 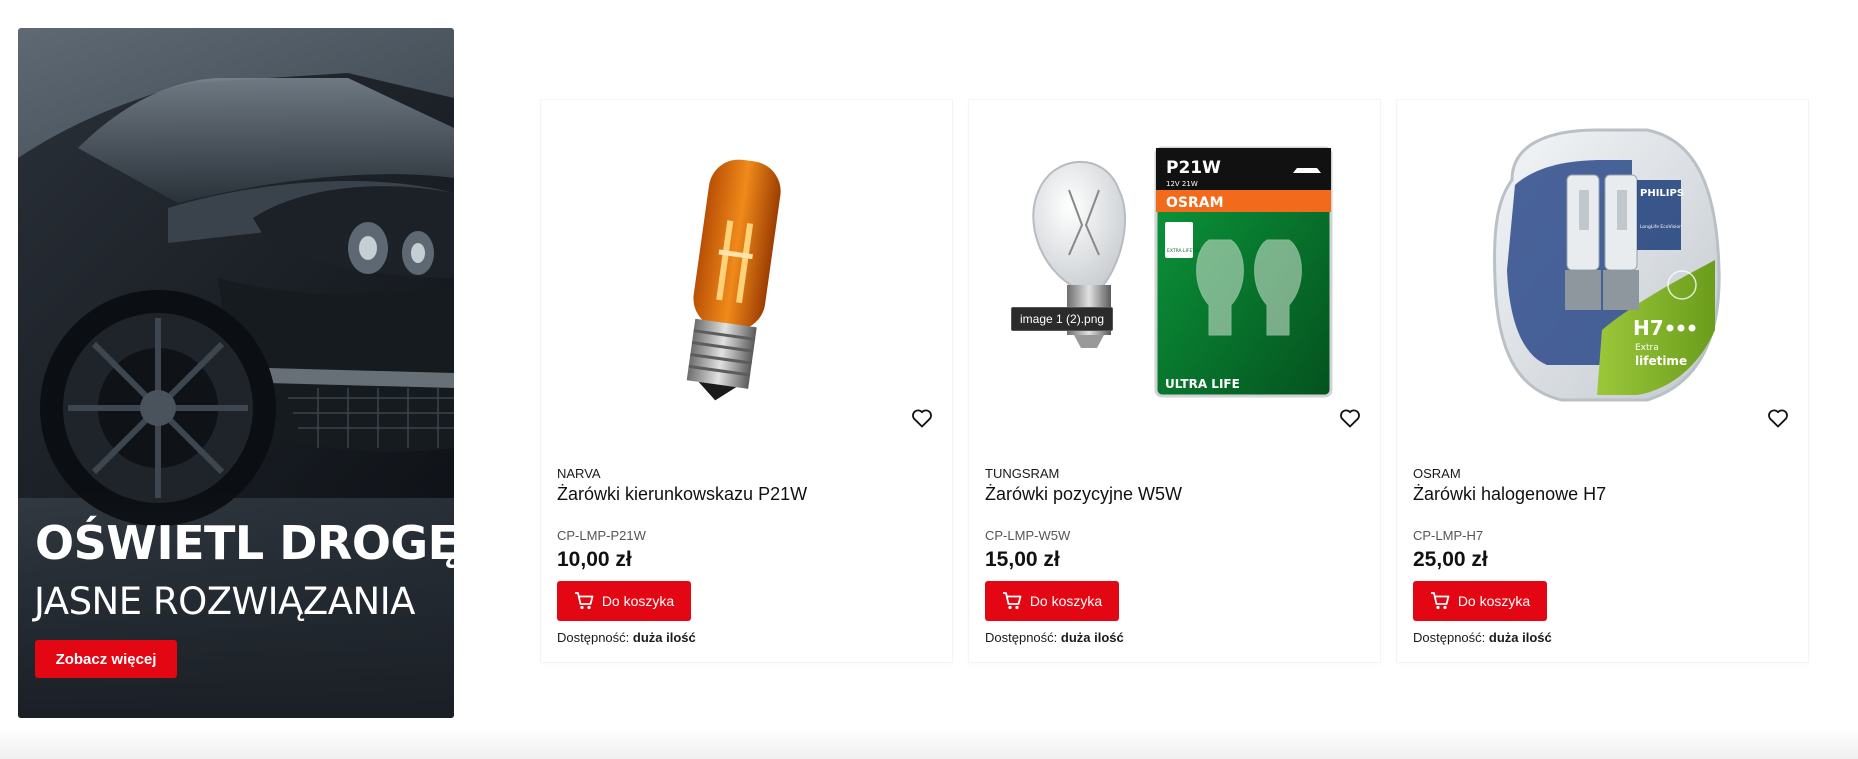 I want to click on product-price: 25,00 zł, so click(x=1450, y=559).